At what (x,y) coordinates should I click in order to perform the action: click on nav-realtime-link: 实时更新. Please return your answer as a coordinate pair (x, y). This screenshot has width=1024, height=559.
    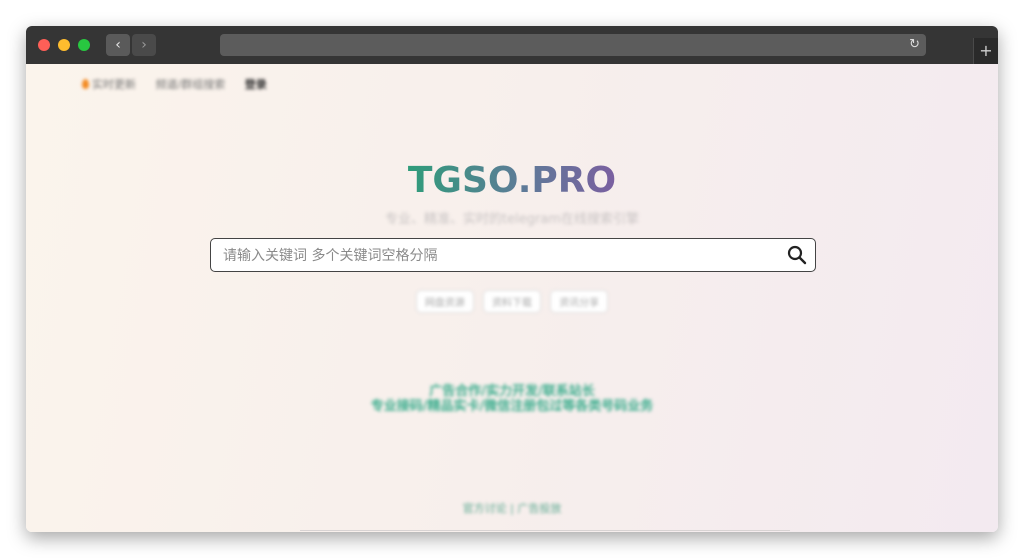
    Looking at the image, I should click on (109, 84).